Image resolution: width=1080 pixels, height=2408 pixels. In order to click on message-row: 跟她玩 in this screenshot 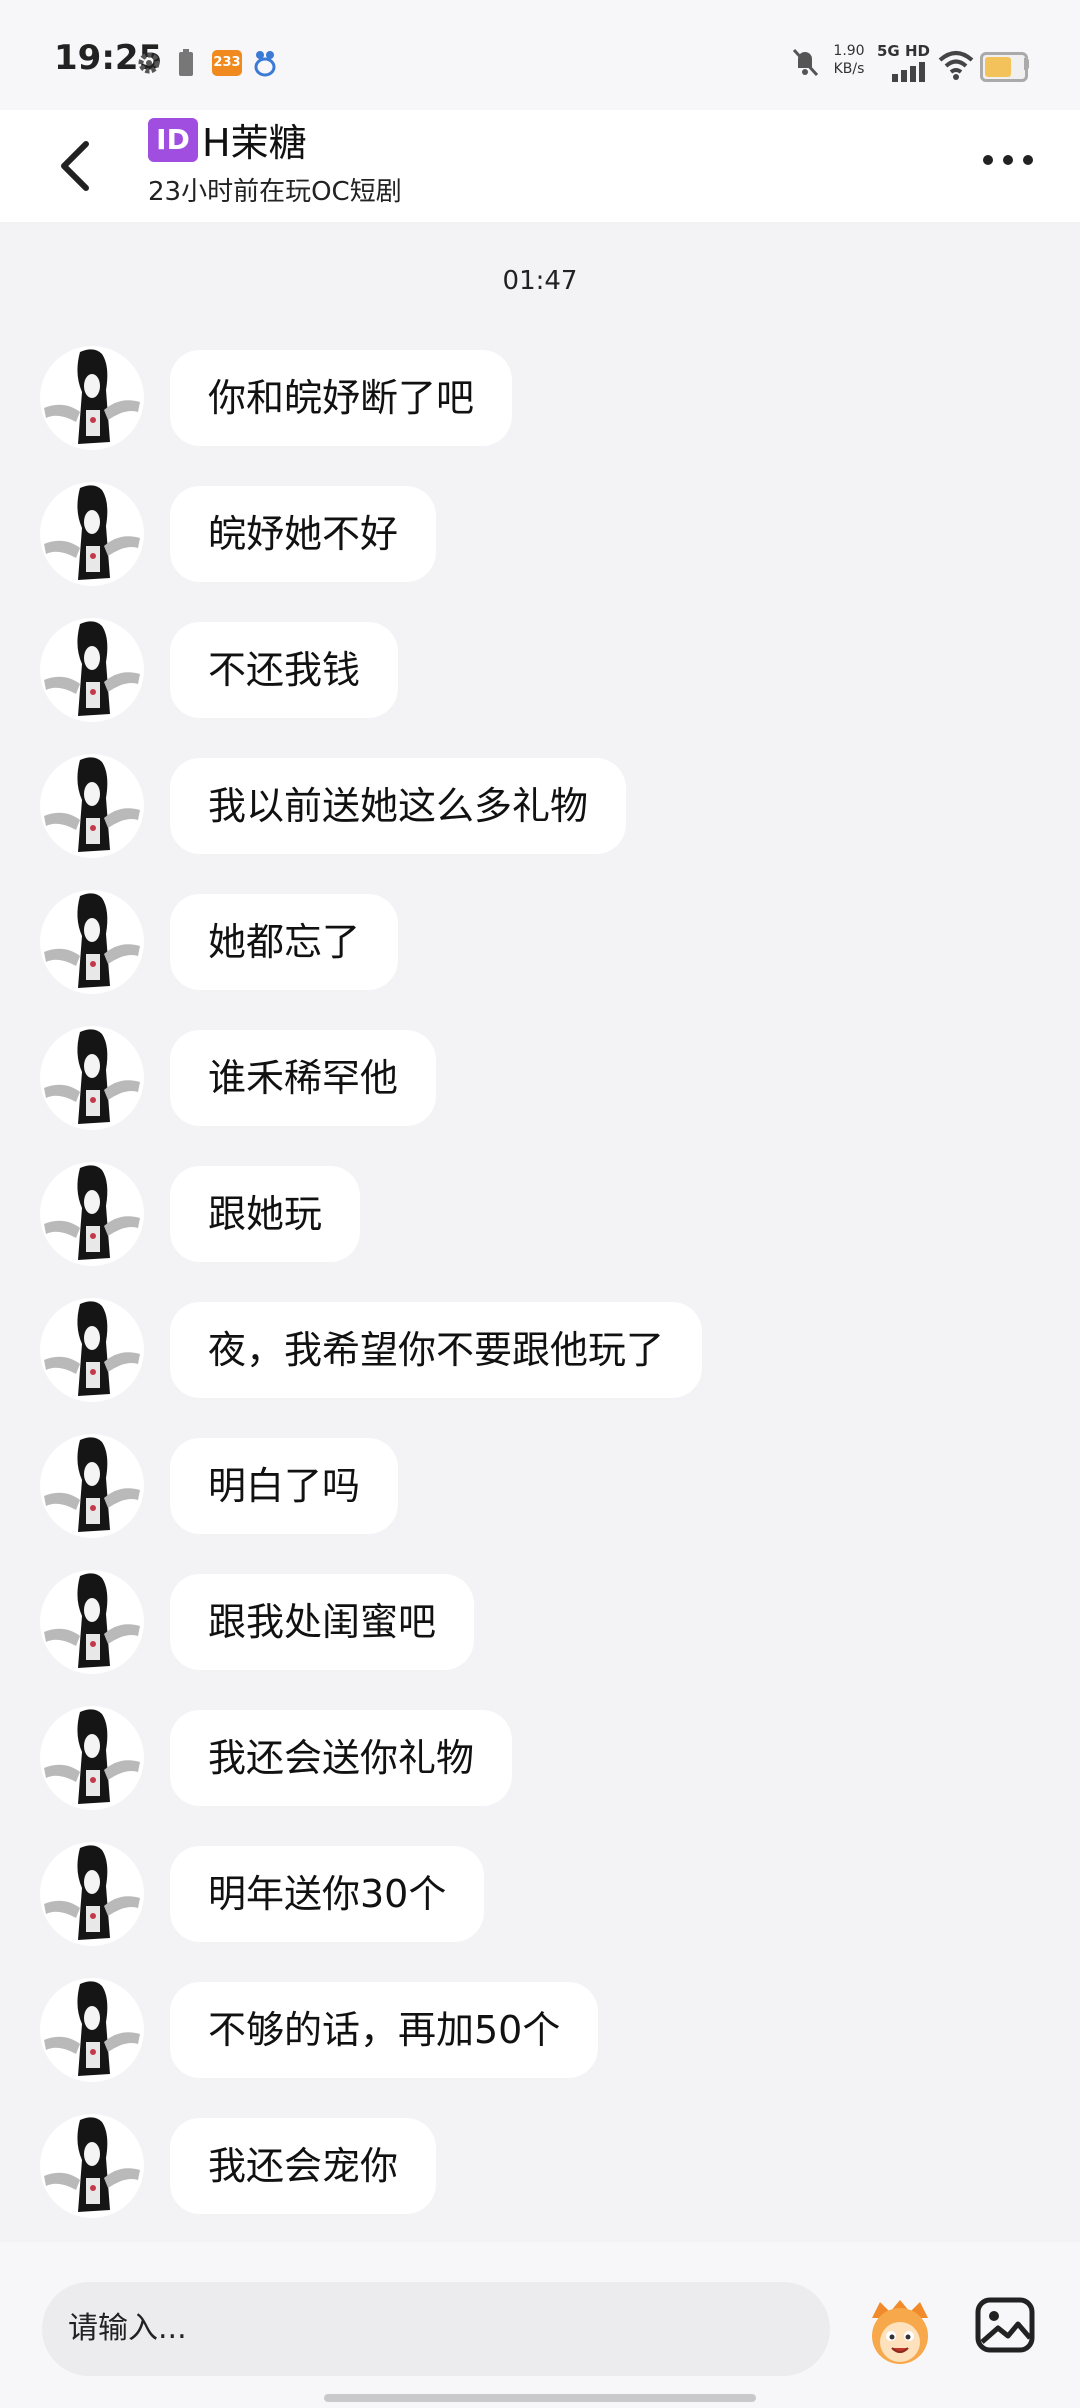, I will do `click(540, 1214)`.